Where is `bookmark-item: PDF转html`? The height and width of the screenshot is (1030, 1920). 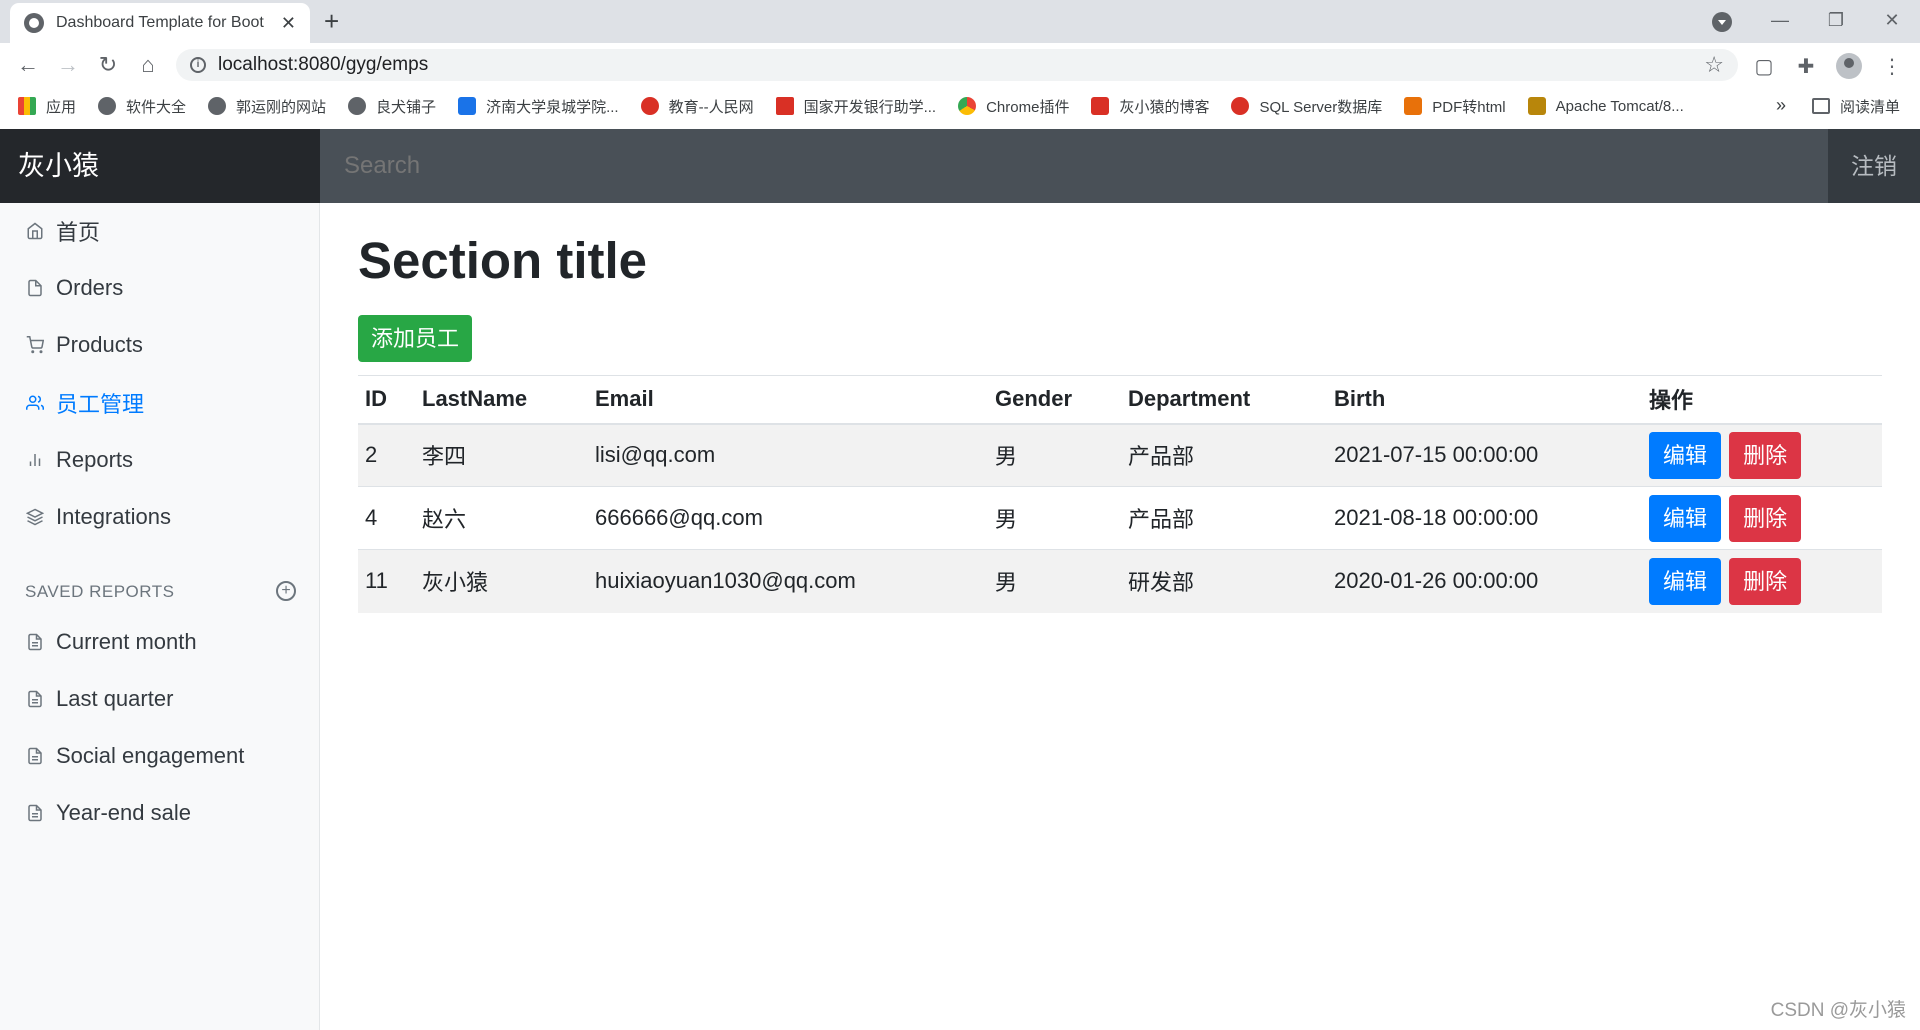 bookmark-item: PDF转html is located at coordinates (1455, 106).